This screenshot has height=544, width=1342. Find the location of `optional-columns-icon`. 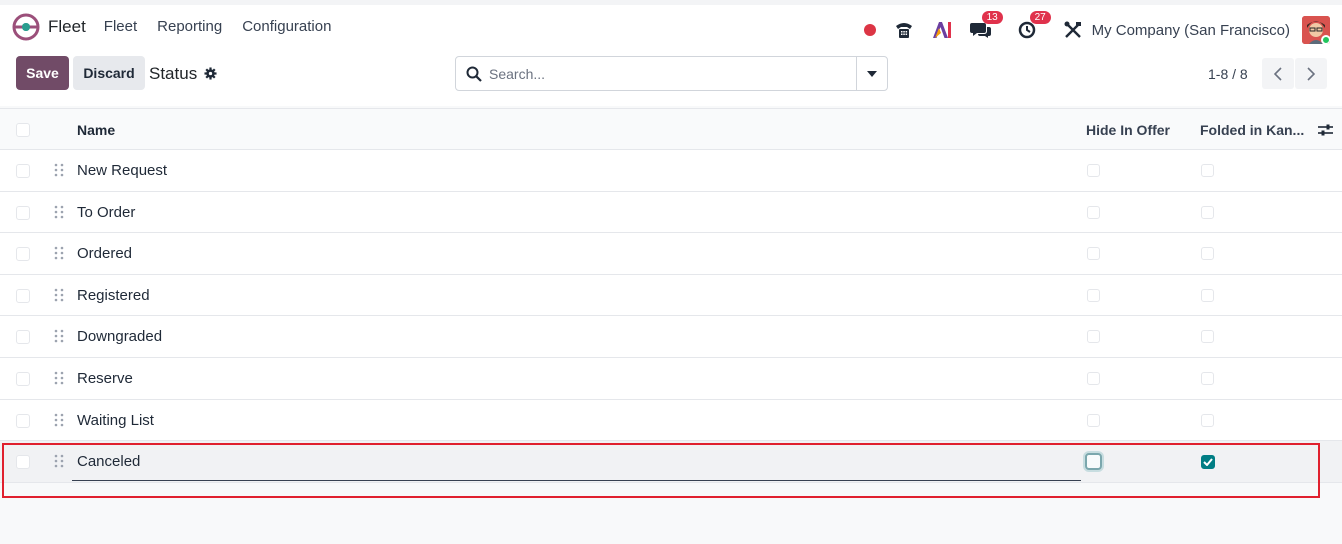

optional-columns-icon is located at coordinates (1325, 130).